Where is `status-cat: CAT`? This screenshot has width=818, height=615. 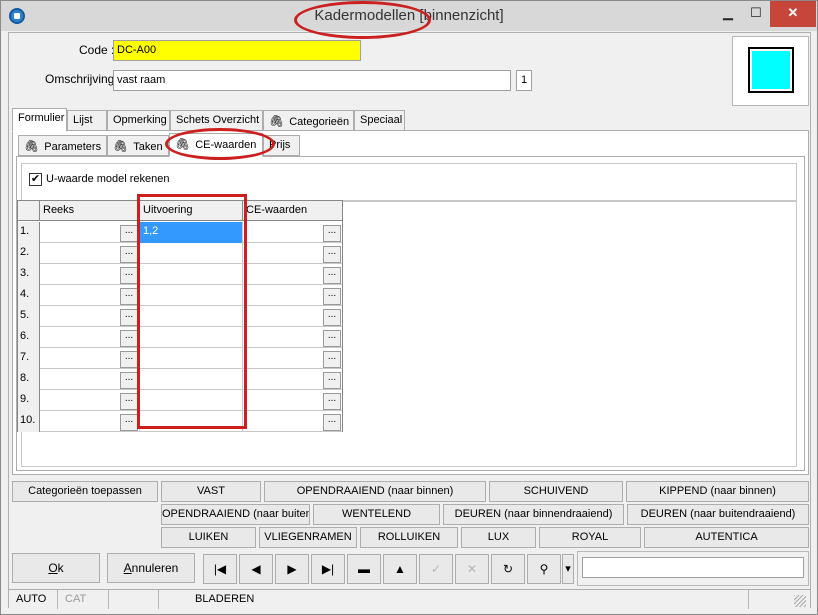
status-cat: CAT is located at coordinates (83, 599).